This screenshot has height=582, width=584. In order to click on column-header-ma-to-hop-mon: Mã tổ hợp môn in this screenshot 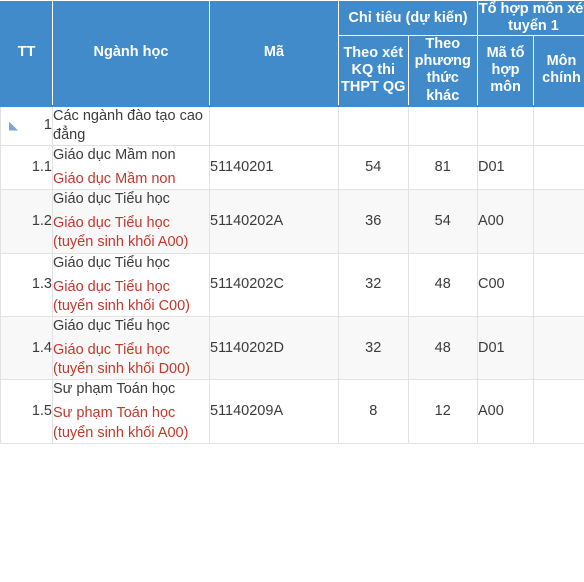, I will do `click(505, 71)`.